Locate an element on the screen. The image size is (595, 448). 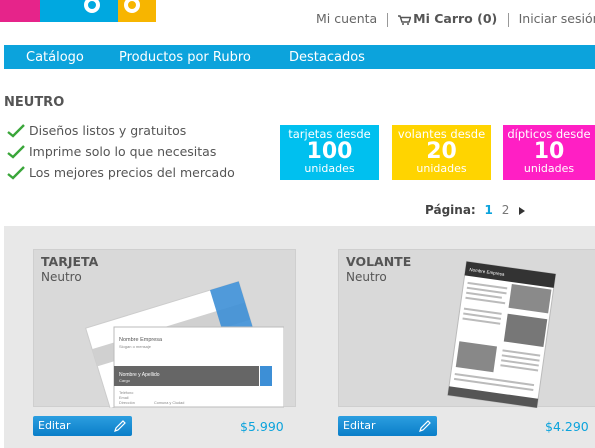
nav-productos-por-rubro: Productos por Rubro is located at coordinates (185, 57).